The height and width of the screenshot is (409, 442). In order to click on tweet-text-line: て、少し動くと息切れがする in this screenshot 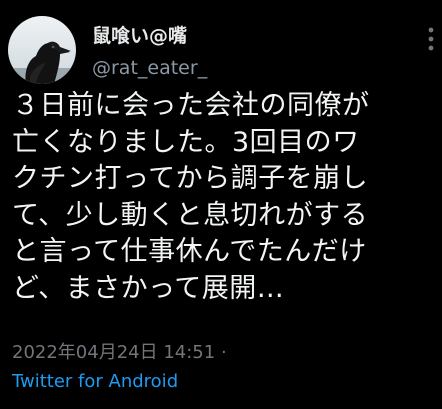, I will do `click(190, 215)`.